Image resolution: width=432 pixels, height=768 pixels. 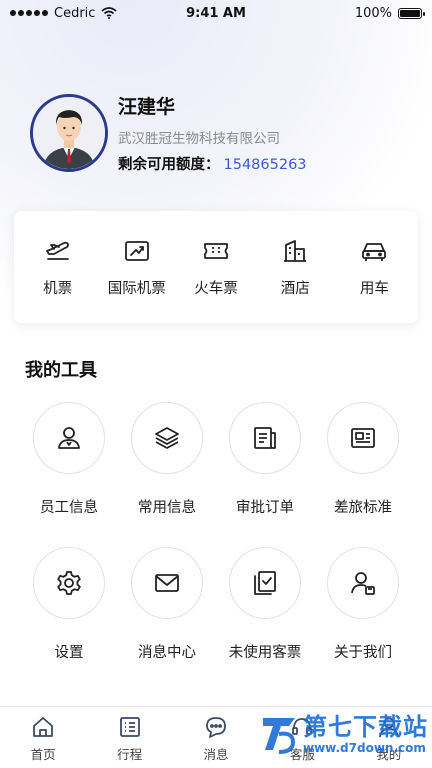 I want to click on signal-icon, so click(x=29, y=13).